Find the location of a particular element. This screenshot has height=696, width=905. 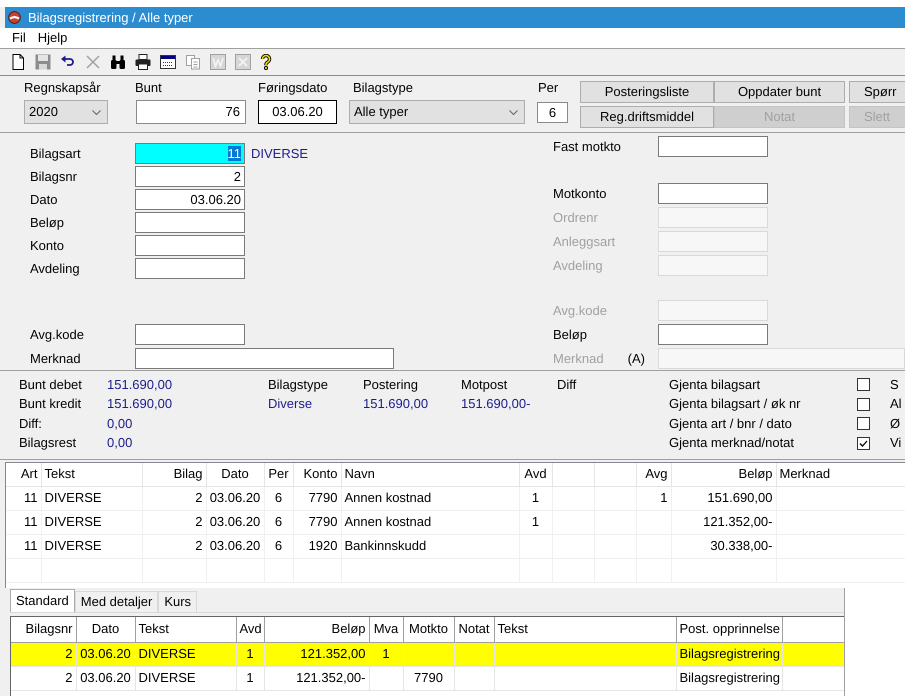

table-cell: 03.06.20 is located at coordinates (235, 498).